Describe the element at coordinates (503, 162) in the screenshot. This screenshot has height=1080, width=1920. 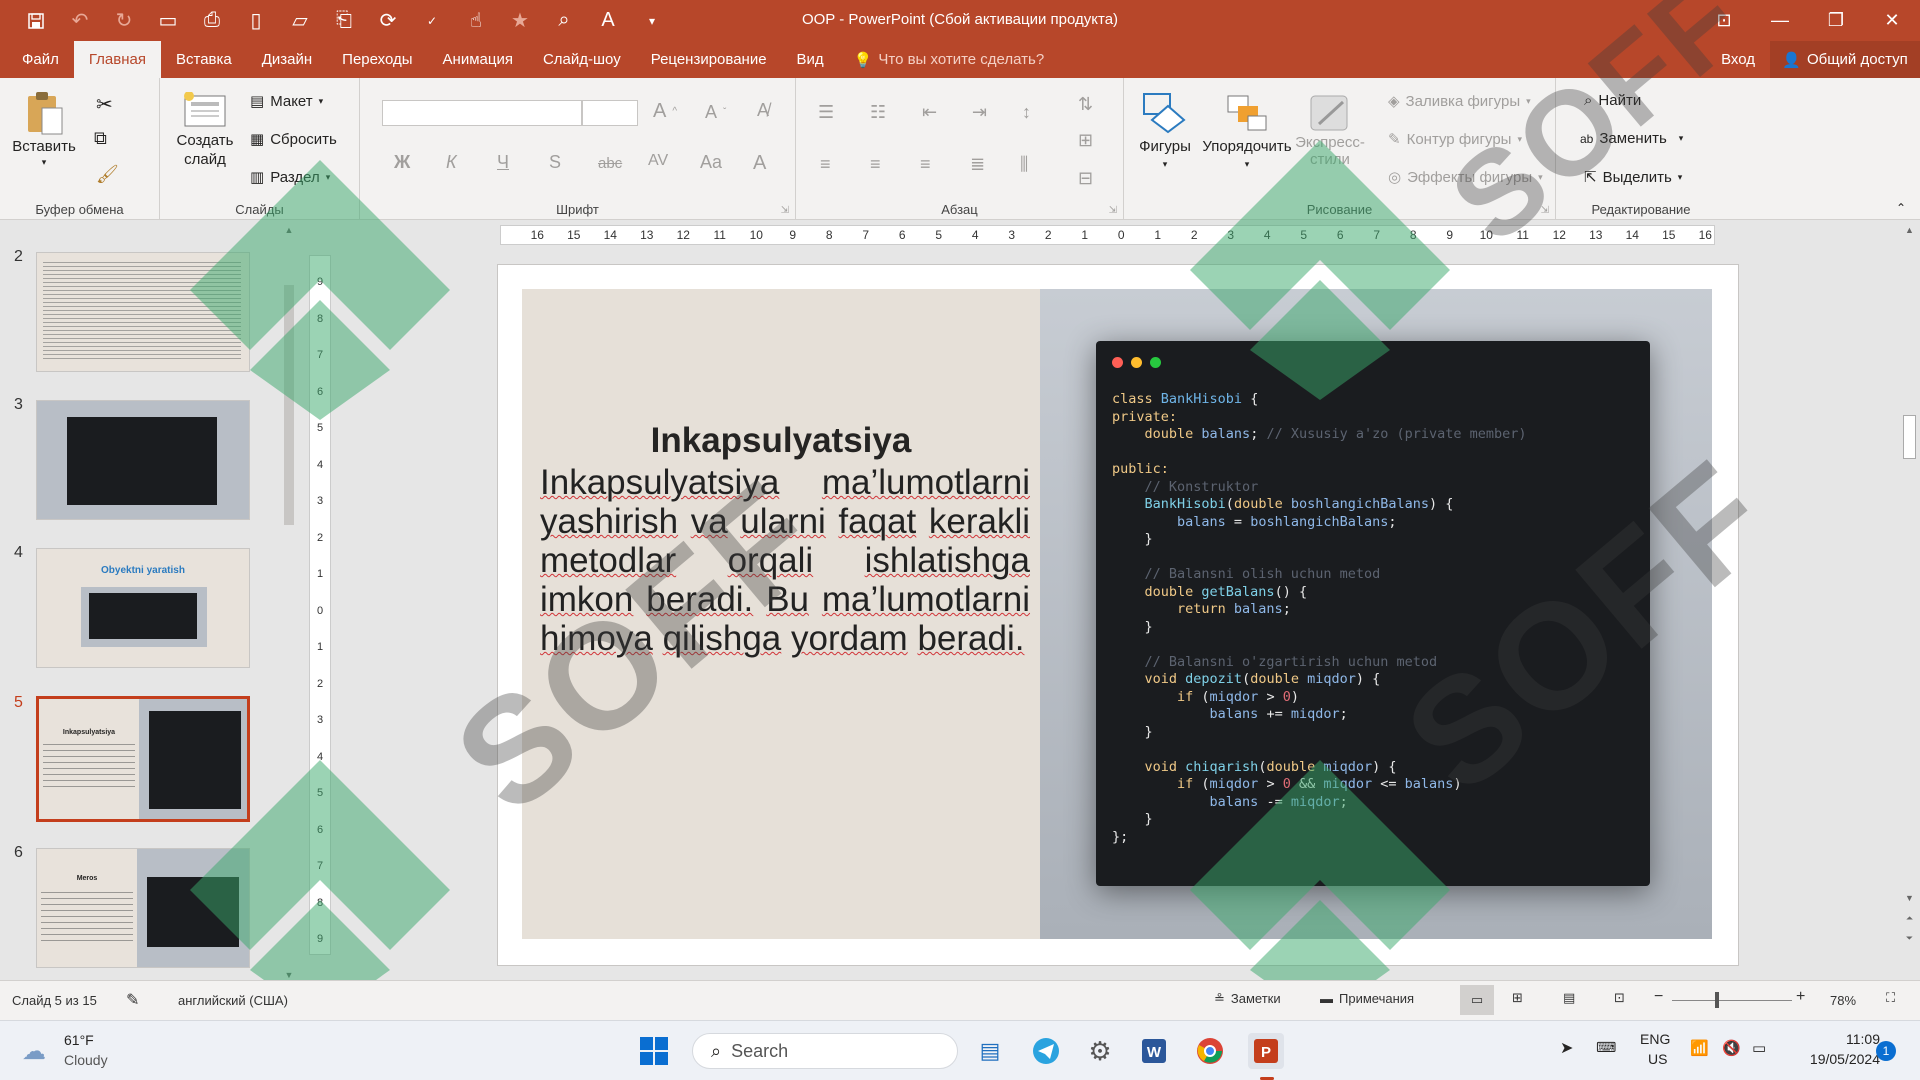
I see `underline-button: Ч` at that location.